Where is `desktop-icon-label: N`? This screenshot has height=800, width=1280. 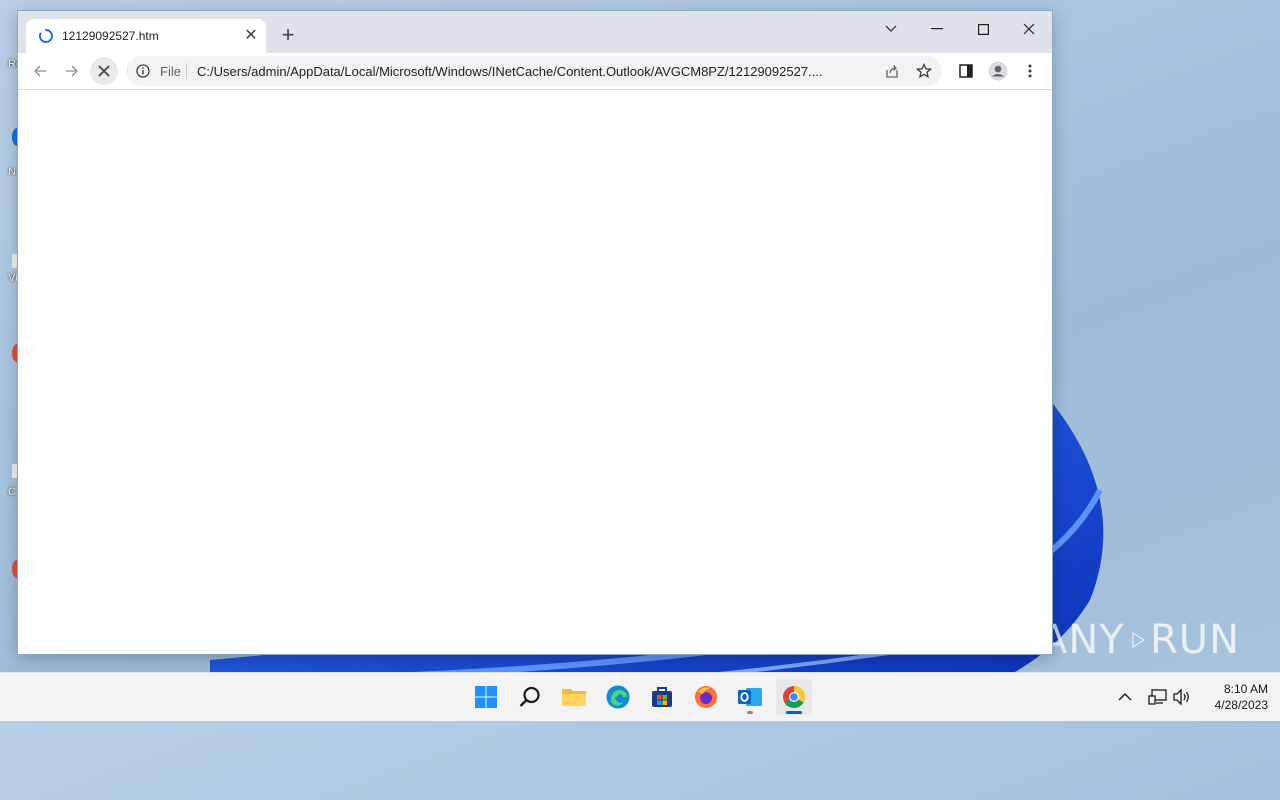 desktop-icon-label: N is located at coordinates (12, 172).